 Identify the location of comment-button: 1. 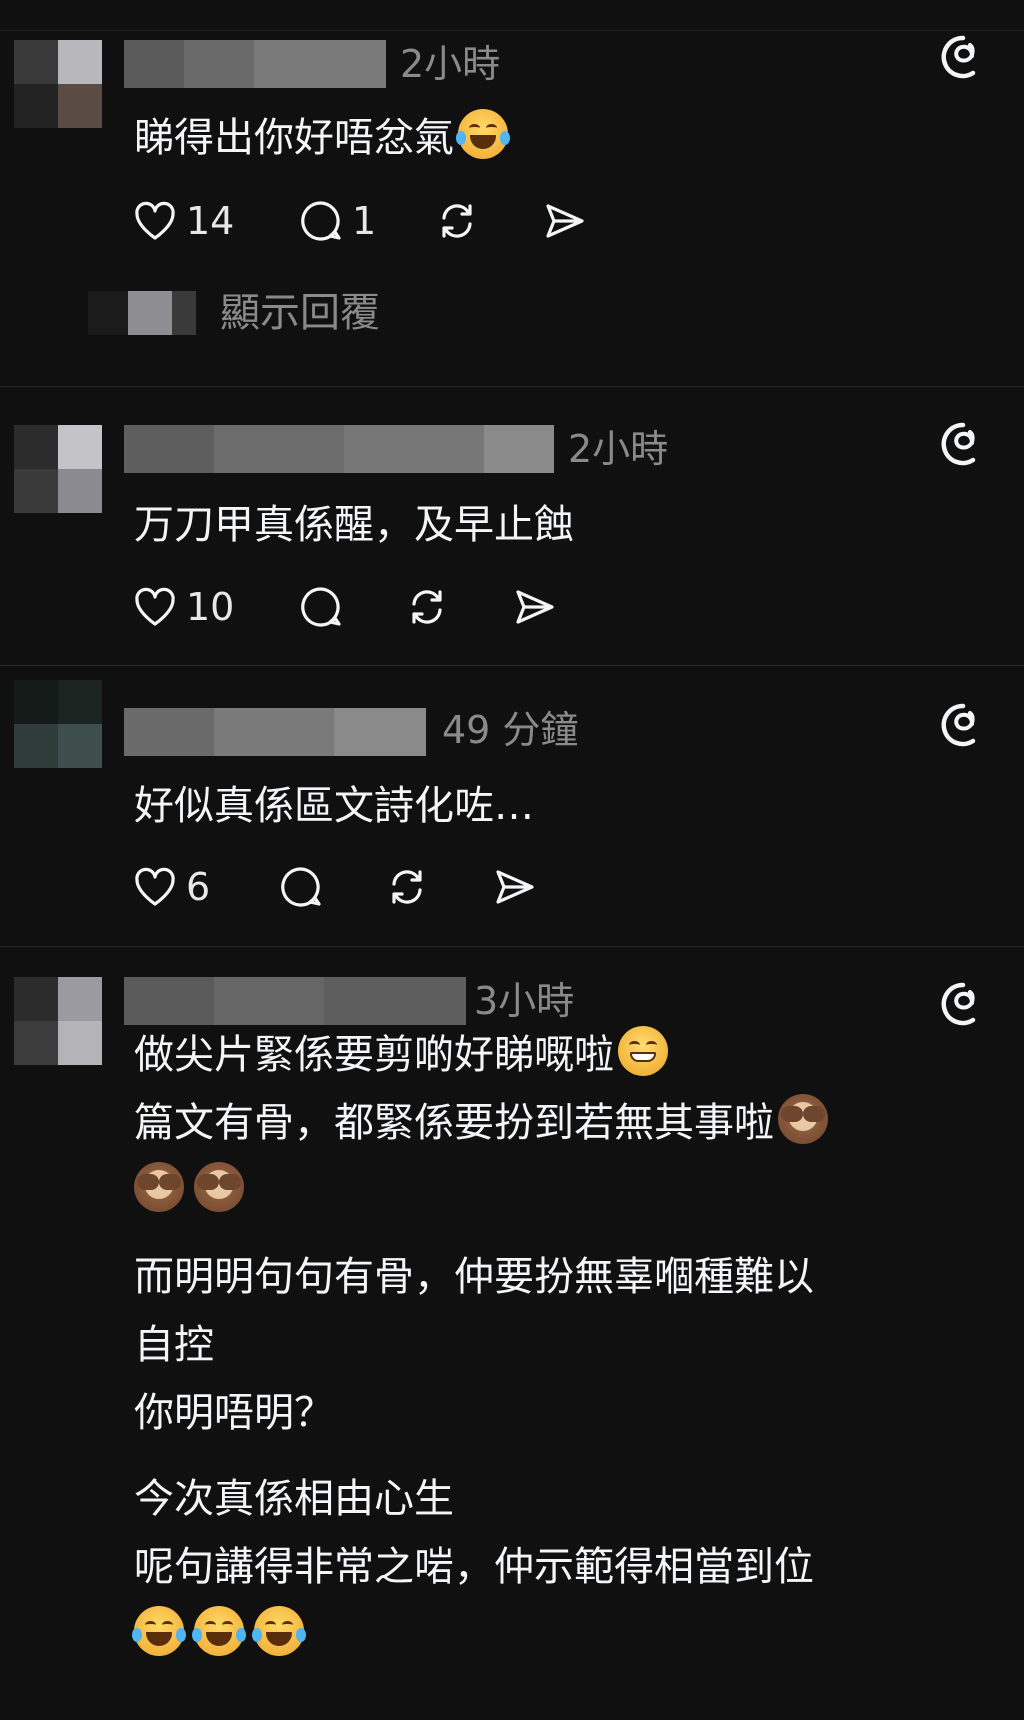
(337, 221).